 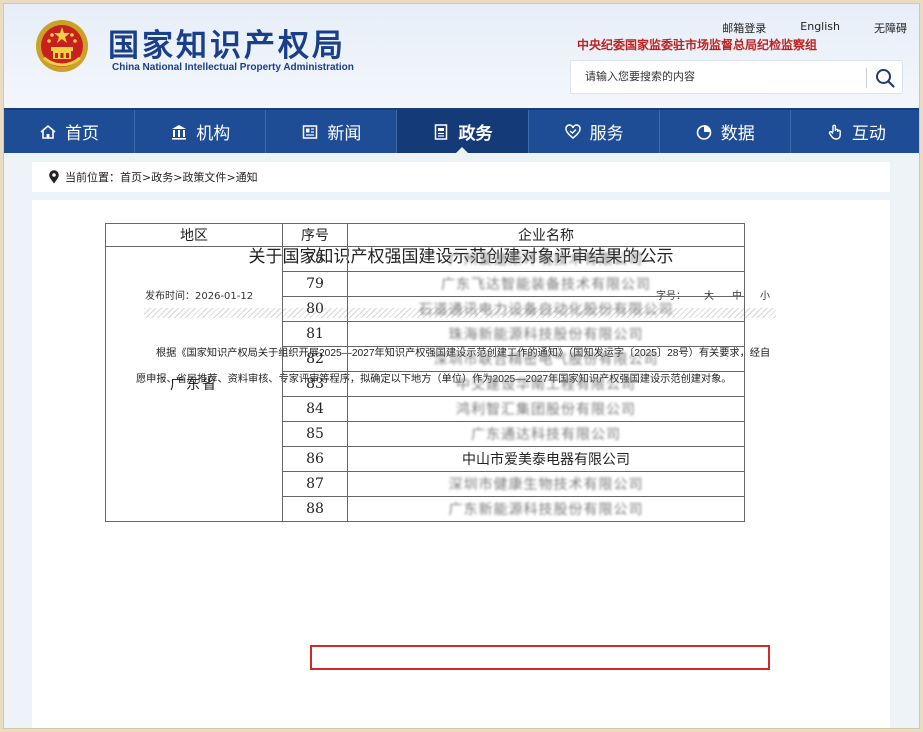 I want to click on region-cell: 广东省, so click(x=194, y=384).